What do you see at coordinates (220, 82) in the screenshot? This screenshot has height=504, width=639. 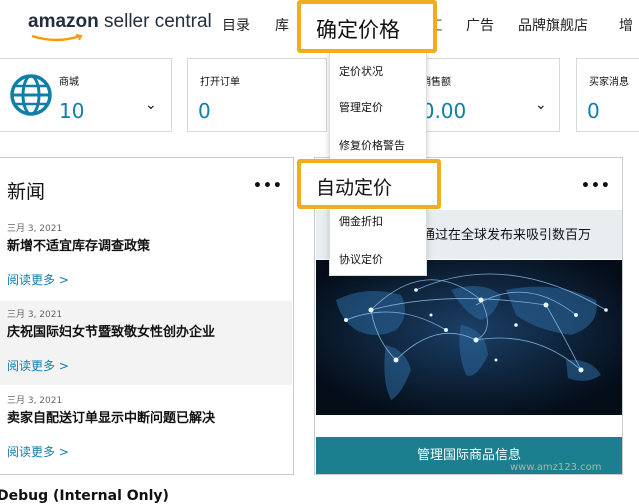 I see `card-label-open-orders: 打开订单` at bounding box center [220, 82].